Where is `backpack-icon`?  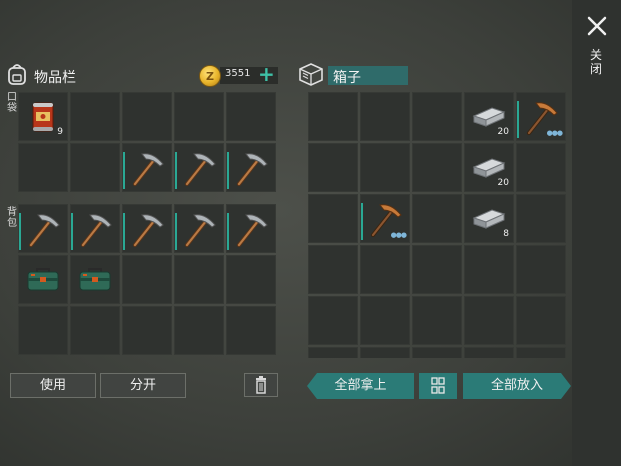
backpack-icon is located at coordinates (17, 74).